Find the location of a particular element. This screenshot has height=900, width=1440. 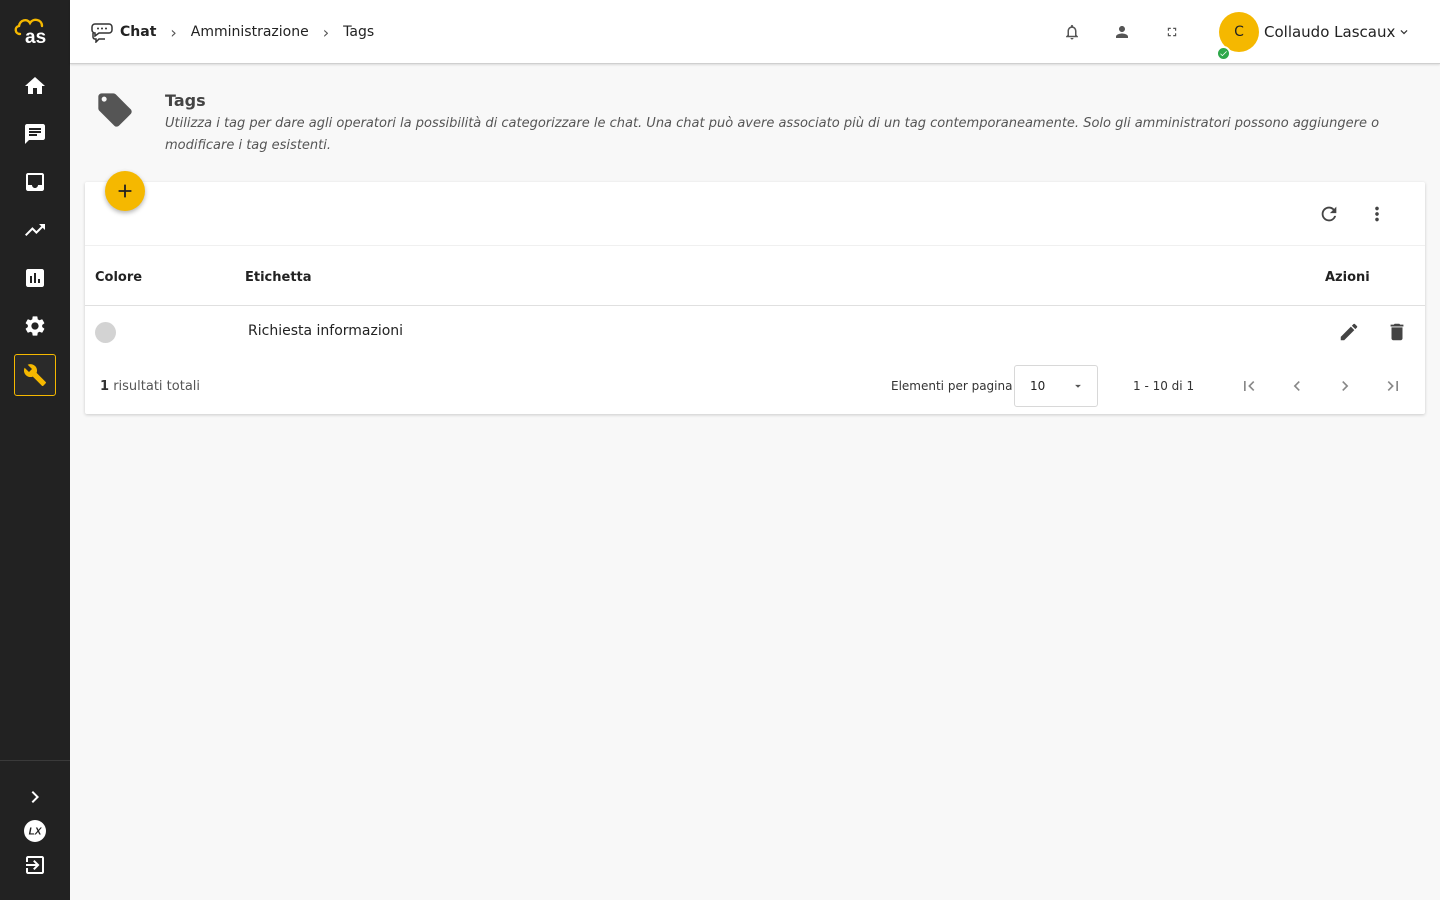

home-icon is located at coordinates (35, 85).